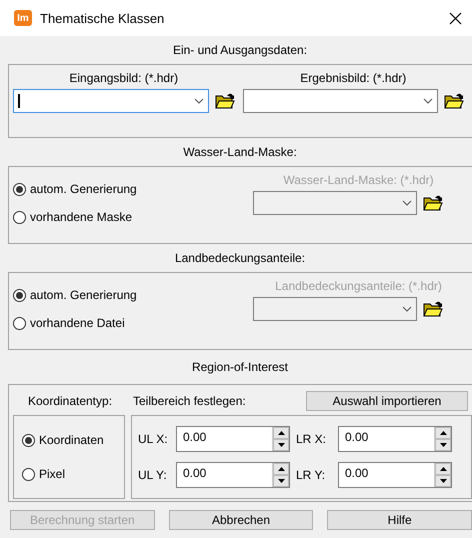 The width and height of the screenshot is (472, 538). What do you see at coordinates (387, 401) in the screenshot?
I see `import-button: Auswahl importieren` at bounding box center [387, 401].